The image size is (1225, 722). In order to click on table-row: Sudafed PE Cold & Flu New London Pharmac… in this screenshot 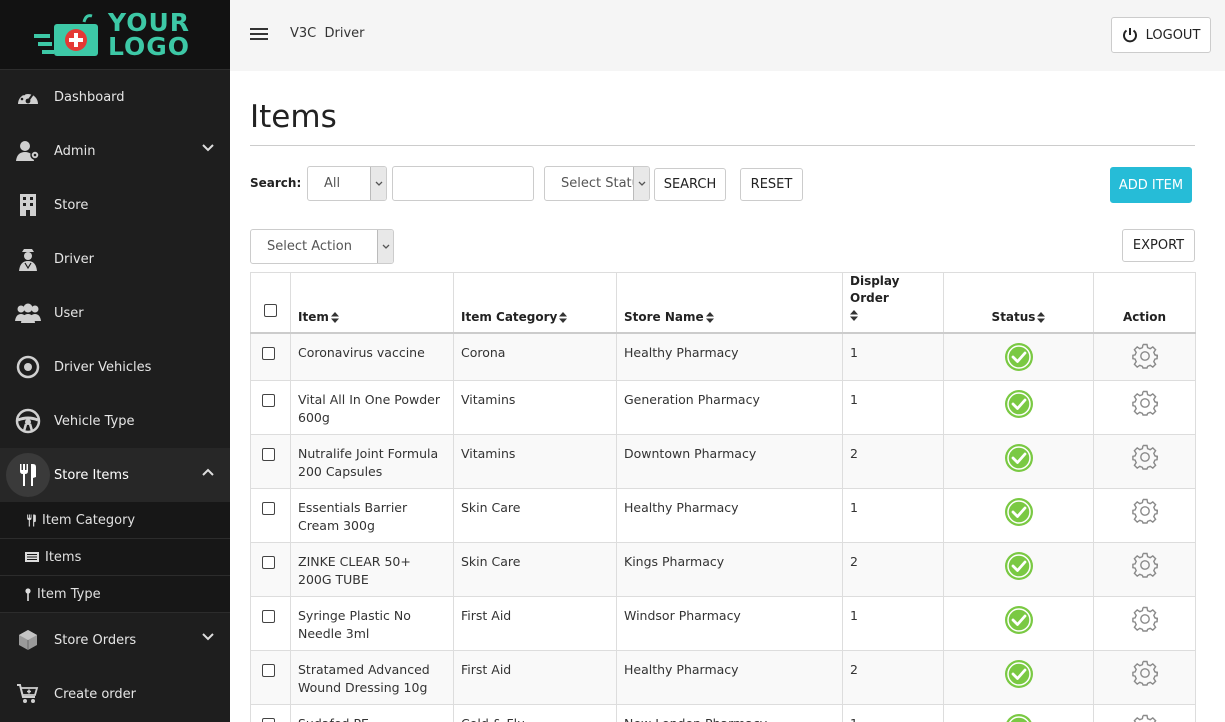, I will do `click(723, 712)`.